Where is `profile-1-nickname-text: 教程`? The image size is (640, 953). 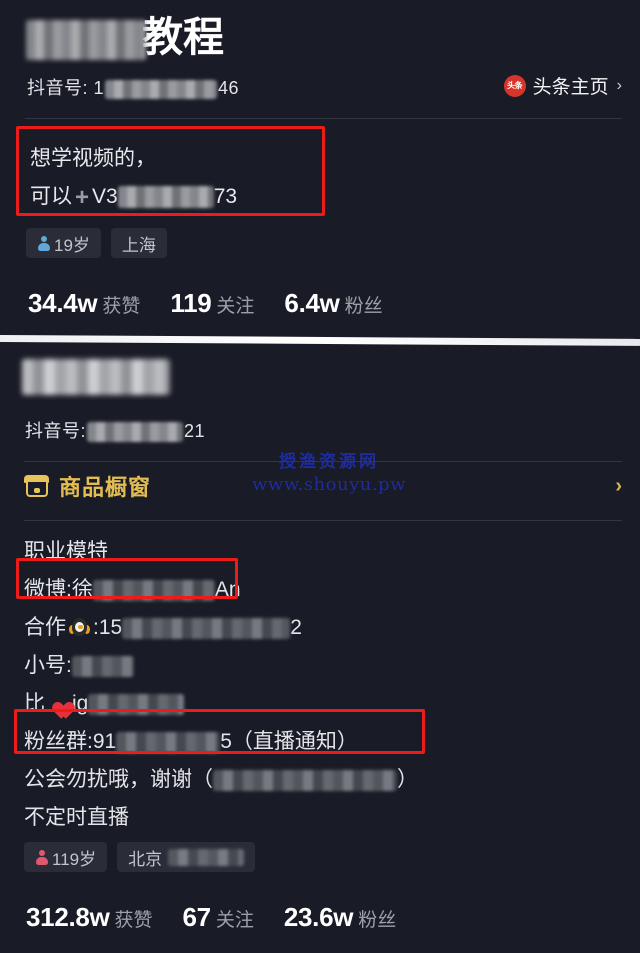 profile-1-nickname-text: 教程 is located at coordinates (183, 37).